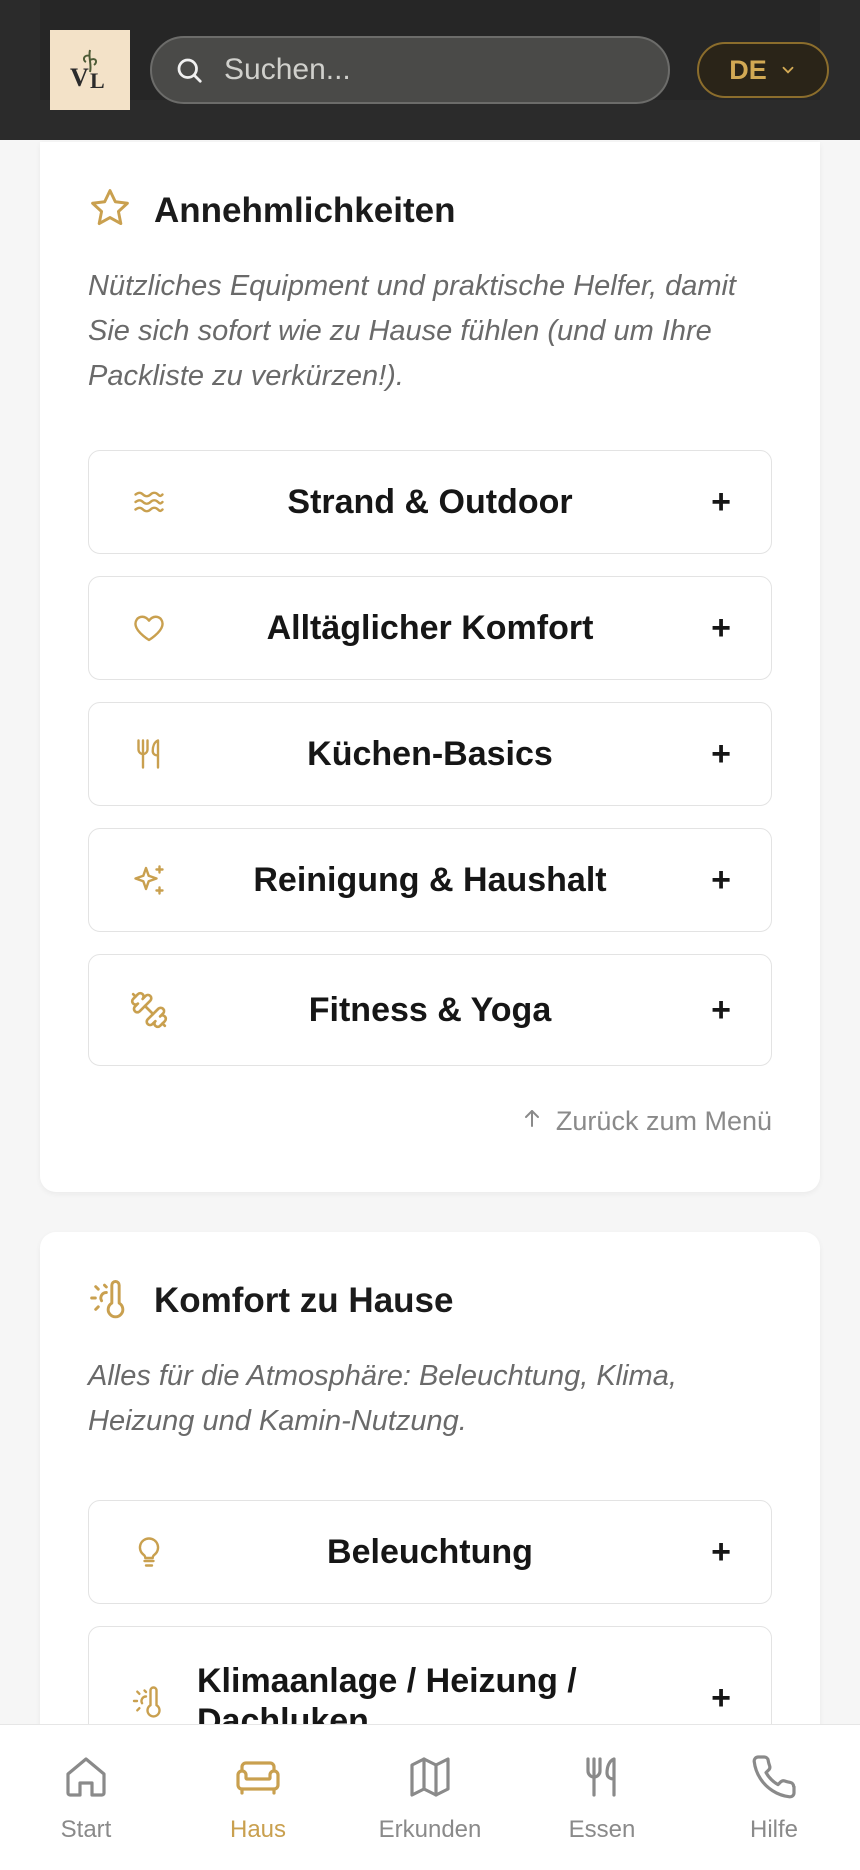 This screenshot has width=860, height=1870. I want to click on search-input, so click(434, 70).